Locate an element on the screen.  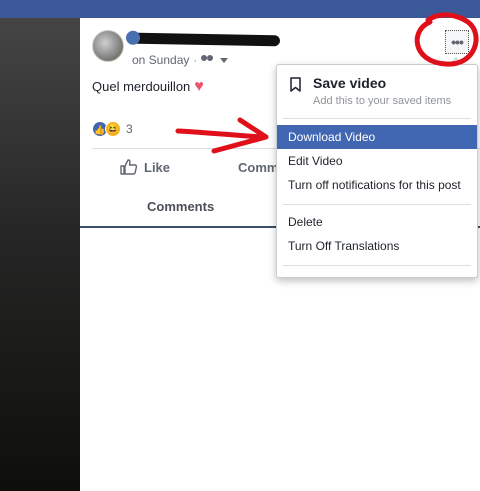
haha-icon: 😆 is located at coordinates (113, 129).